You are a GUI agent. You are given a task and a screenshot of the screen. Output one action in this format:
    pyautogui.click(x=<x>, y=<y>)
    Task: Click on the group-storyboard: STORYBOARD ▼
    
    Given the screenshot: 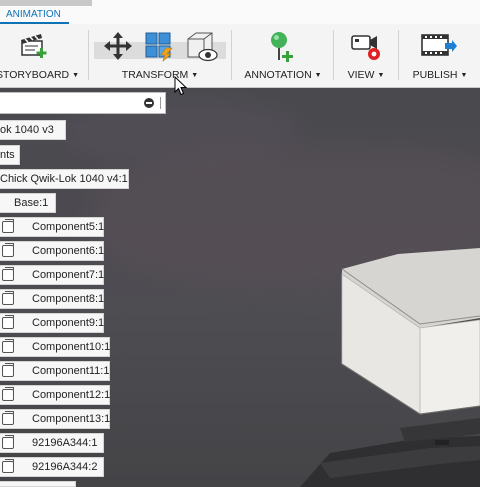 What is the action you would take?
    pyautogui.click(x=40, y=56)
    